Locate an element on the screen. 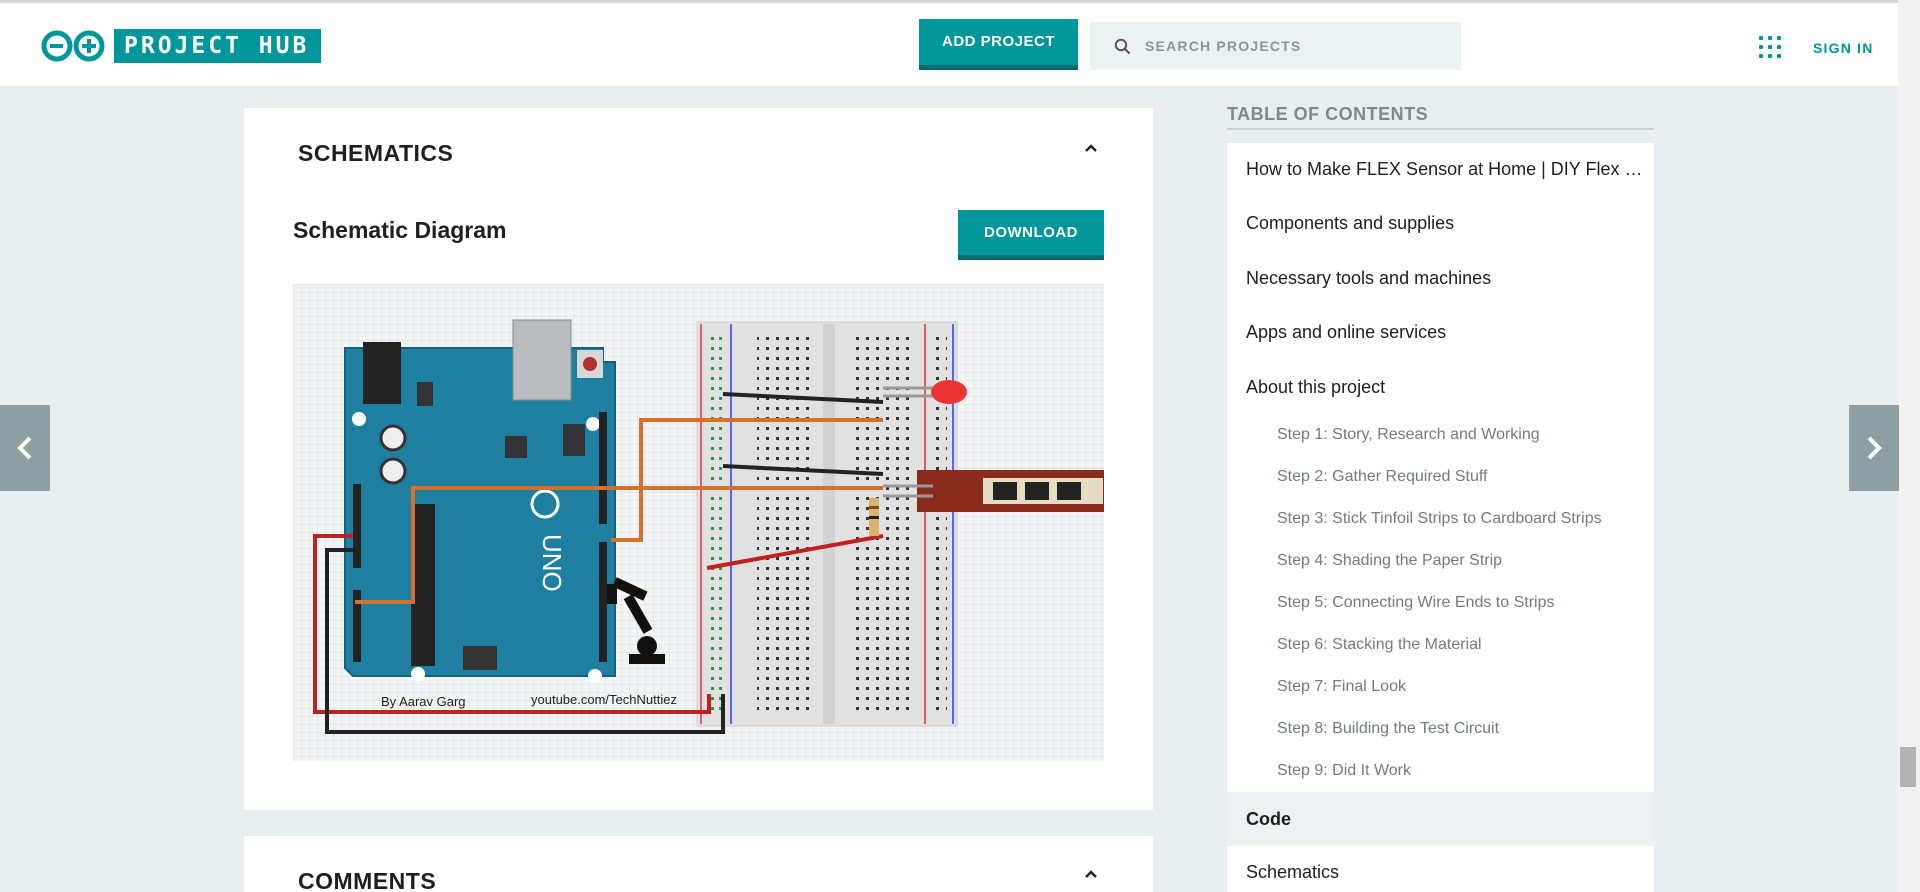  section-title: SCHEMATICS is located at coordinates (376, 153).